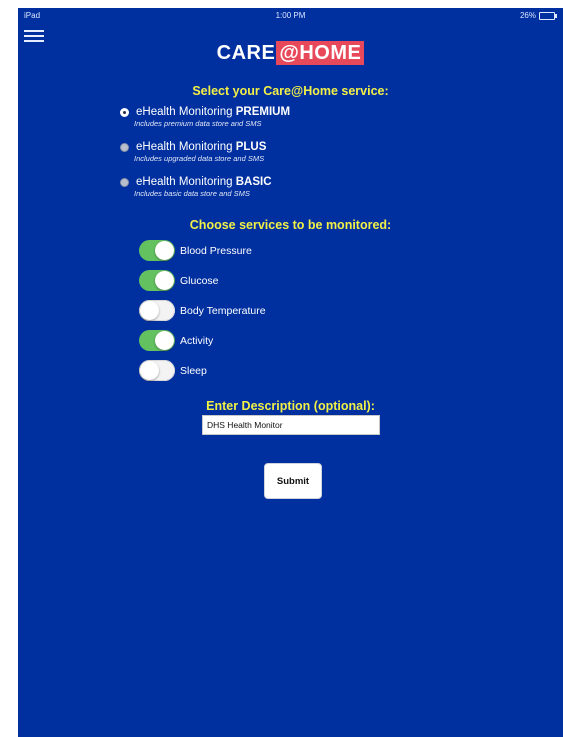 This screenshot has width=563, height=737. Describe the element at coordinates (213, 112) in the screenshot. I see `radio-label: eHealth Monitoring PREMIUM` at that location.